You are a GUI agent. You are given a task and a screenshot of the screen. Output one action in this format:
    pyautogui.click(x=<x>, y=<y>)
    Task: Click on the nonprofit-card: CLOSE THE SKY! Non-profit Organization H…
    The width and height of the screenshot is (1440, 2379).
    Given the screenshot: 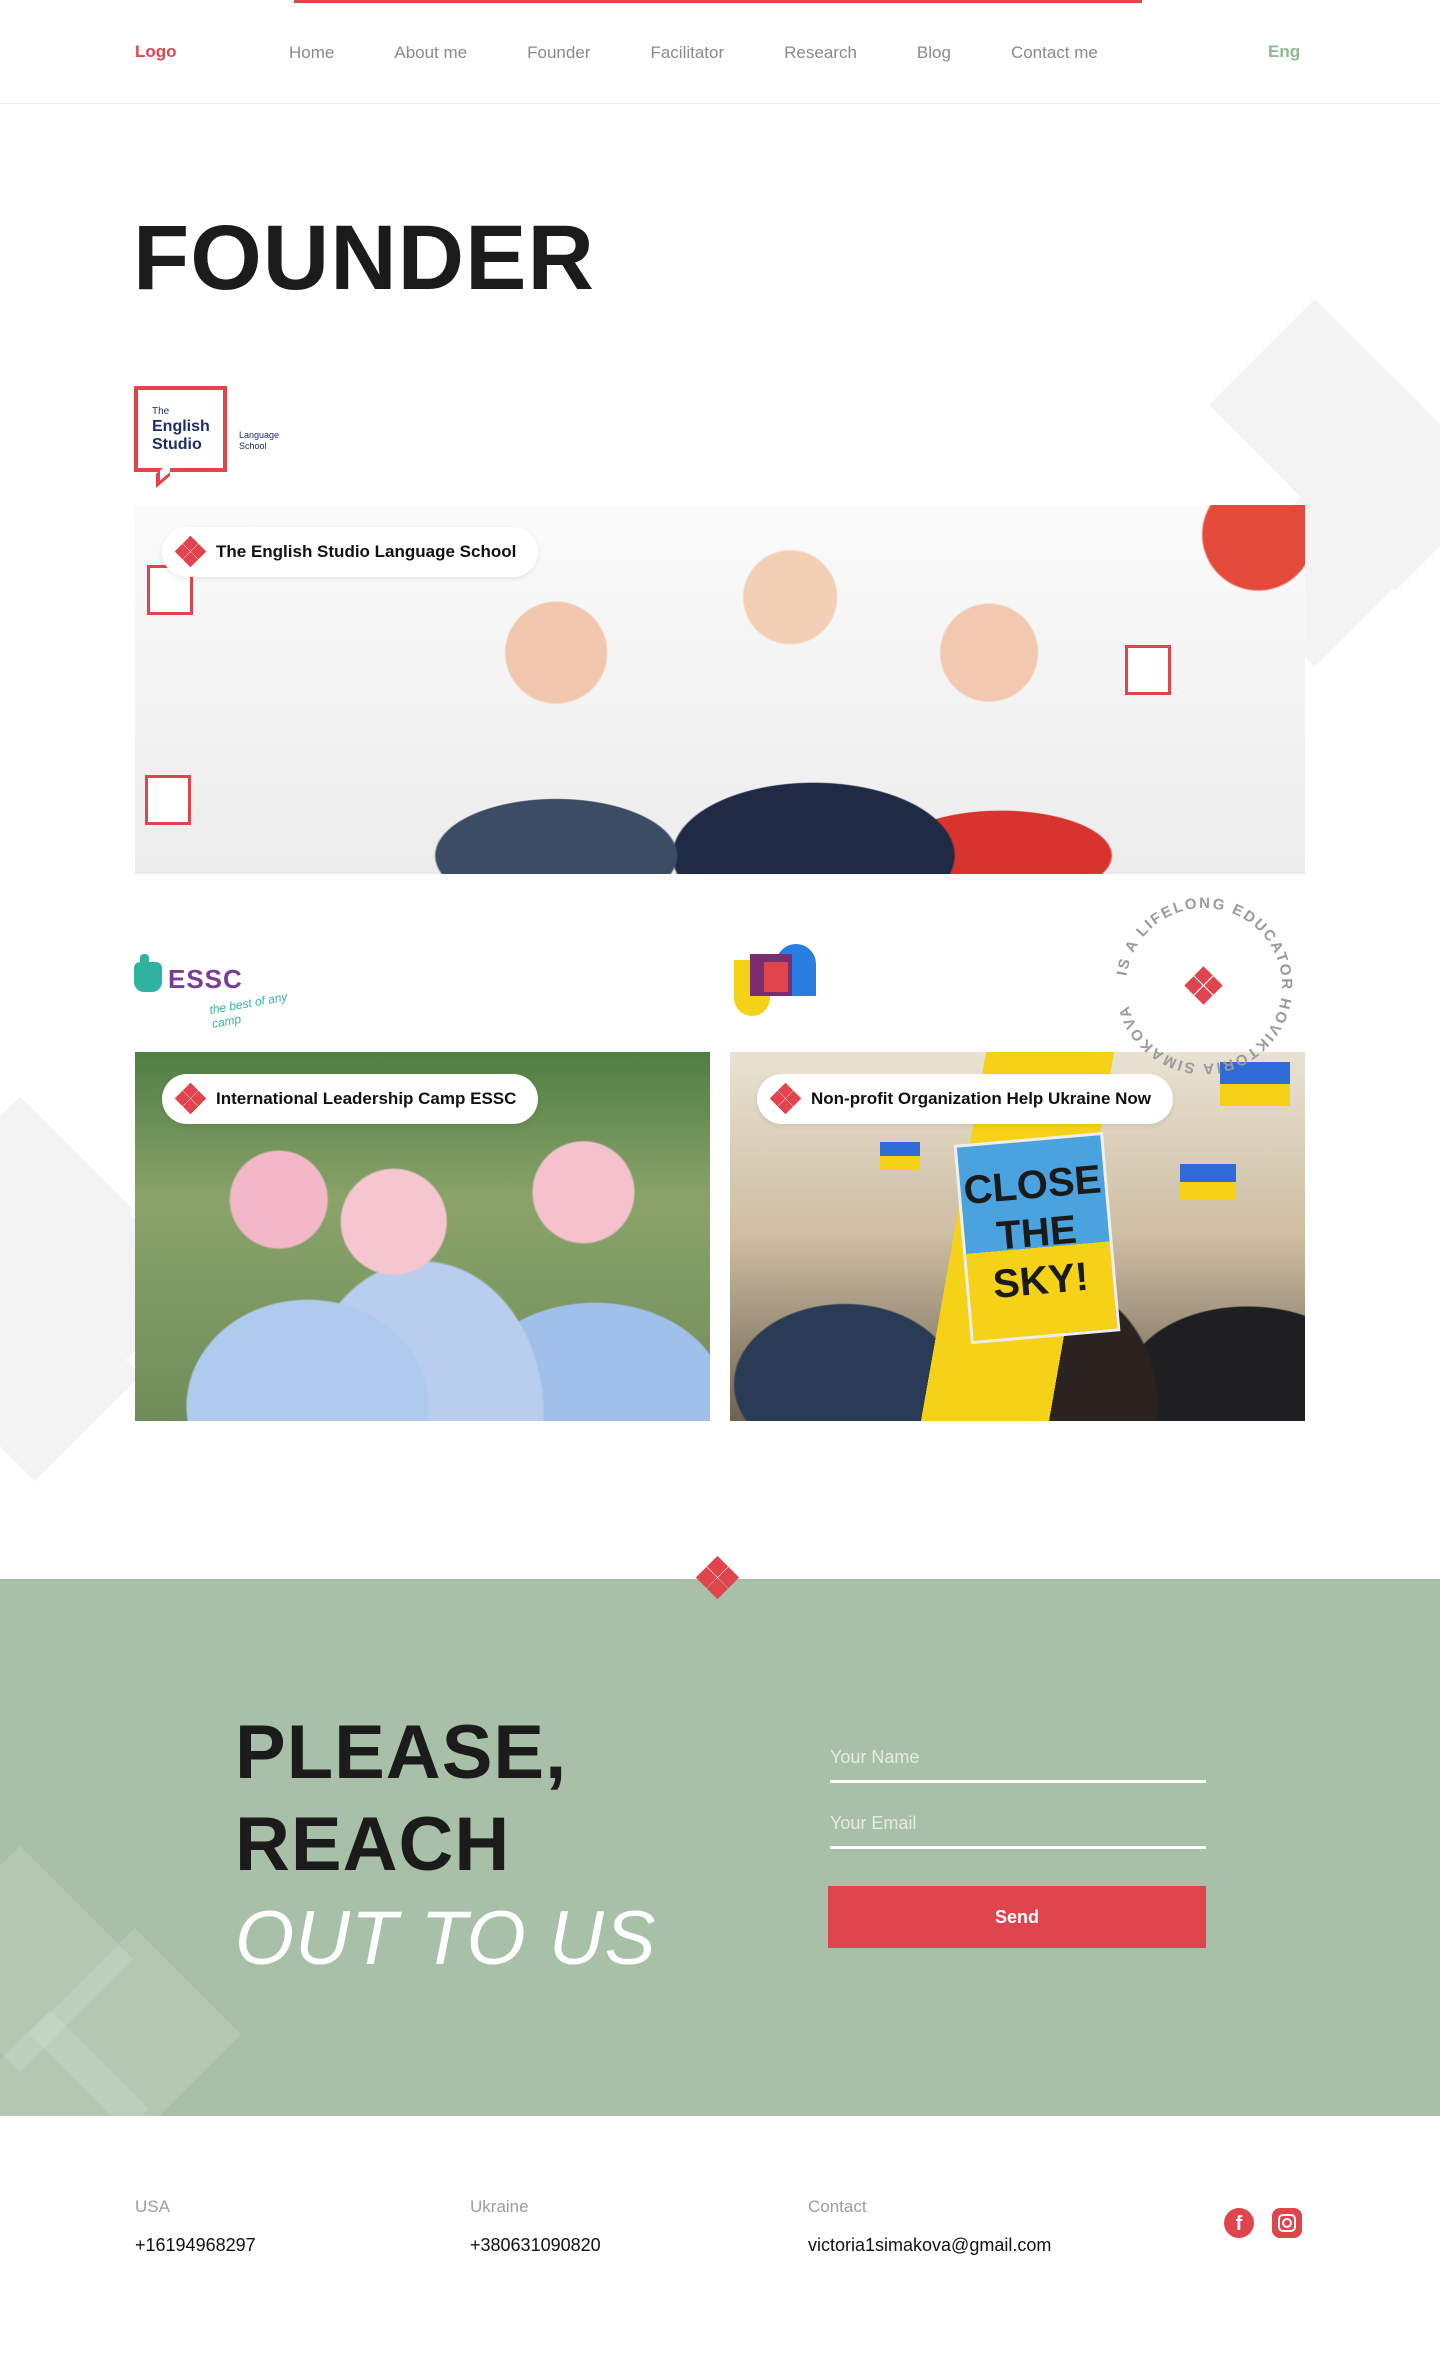 What is the action you would take?
    pyautogui.click(x=1017, y=1236)
    